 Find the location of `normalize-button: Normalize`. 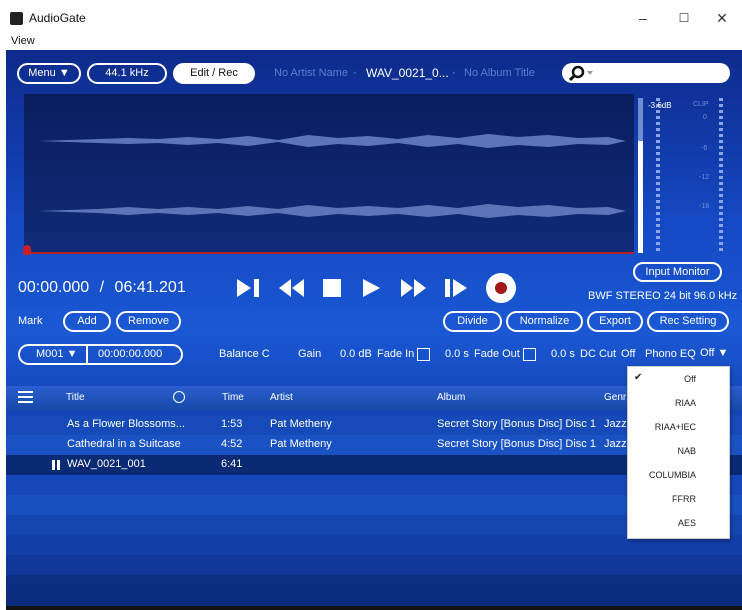

normalize-button: Normalize is located at coordinates (544, 321).